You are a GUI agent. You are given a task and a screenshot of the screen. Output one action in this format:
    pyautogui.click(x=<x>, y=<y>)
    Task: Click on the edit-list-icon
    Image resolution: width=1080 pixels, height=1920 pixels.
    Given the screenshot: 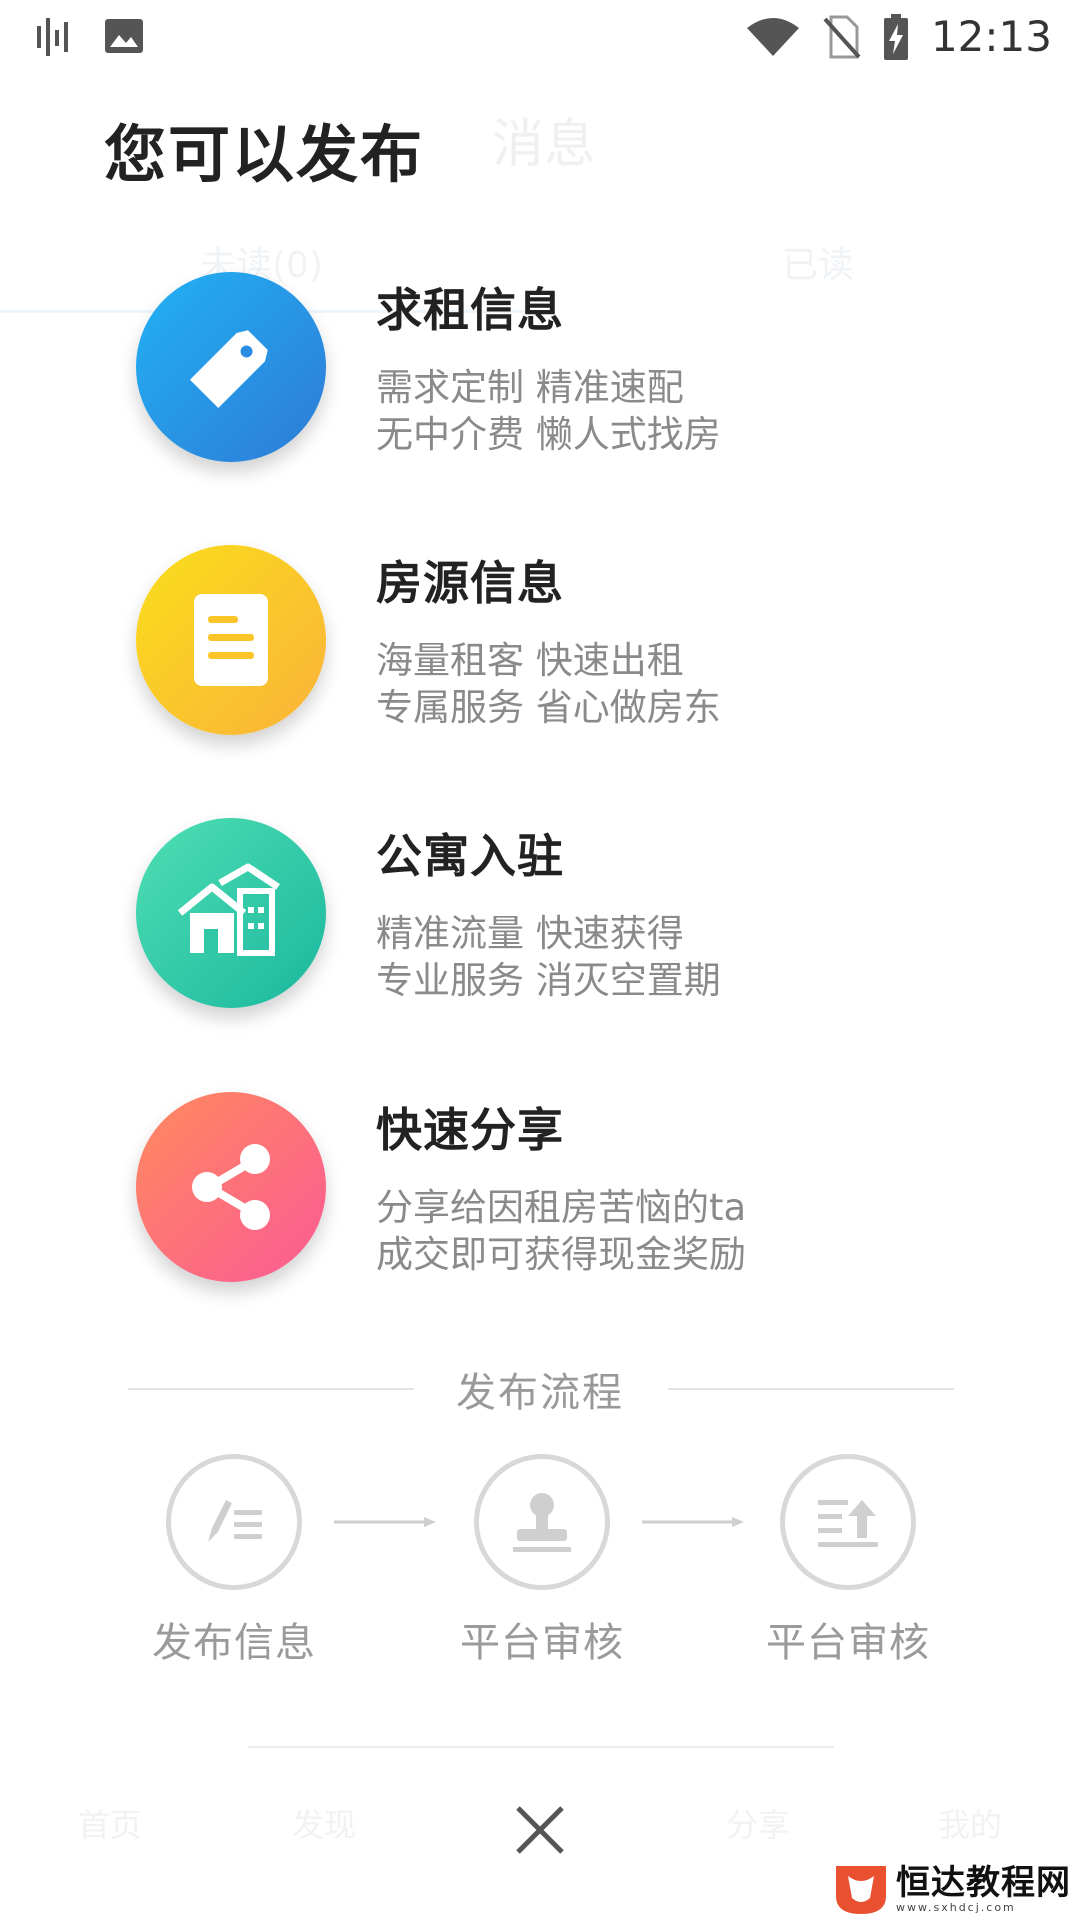 What is the action you would take?
    pyautogui.click(x=235, y=1521)
    